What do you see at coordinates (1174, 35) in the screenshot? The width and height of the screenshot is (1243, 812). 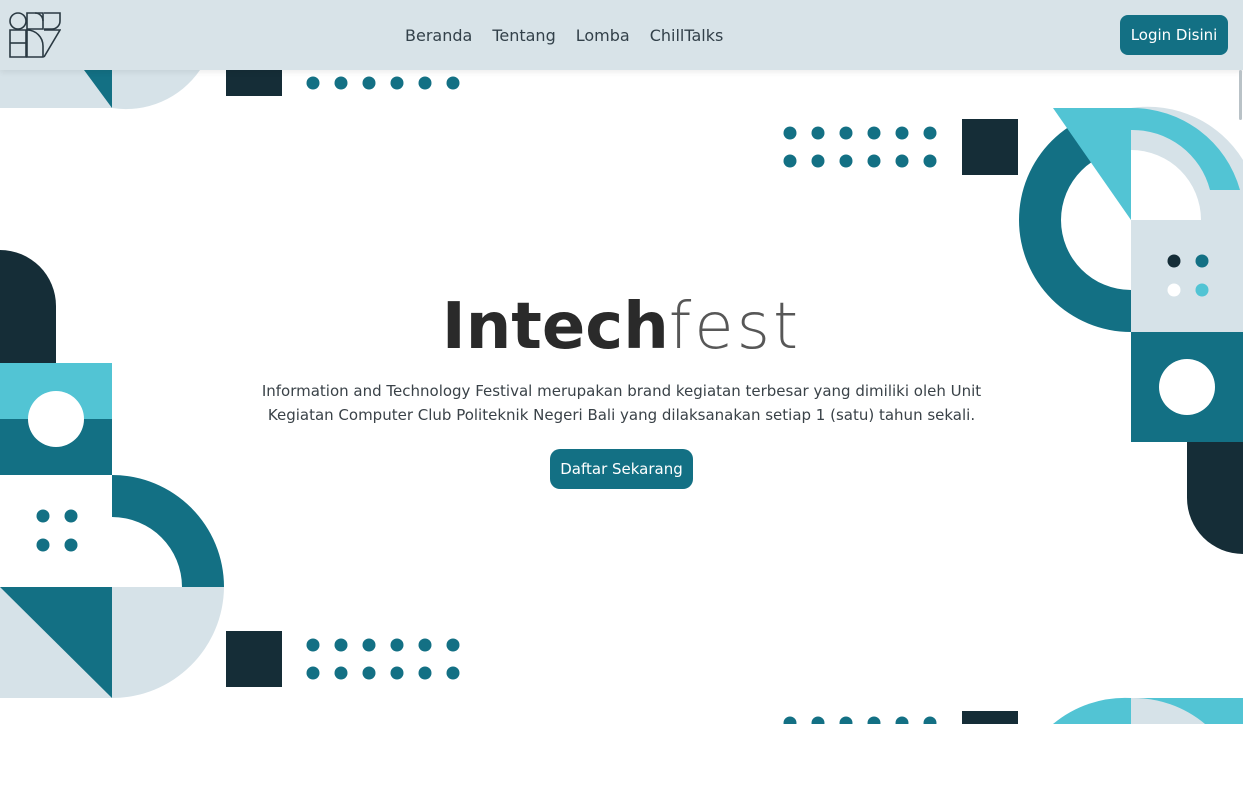 I see `login-button: Login Disini` at bounding box center [1174, 35].